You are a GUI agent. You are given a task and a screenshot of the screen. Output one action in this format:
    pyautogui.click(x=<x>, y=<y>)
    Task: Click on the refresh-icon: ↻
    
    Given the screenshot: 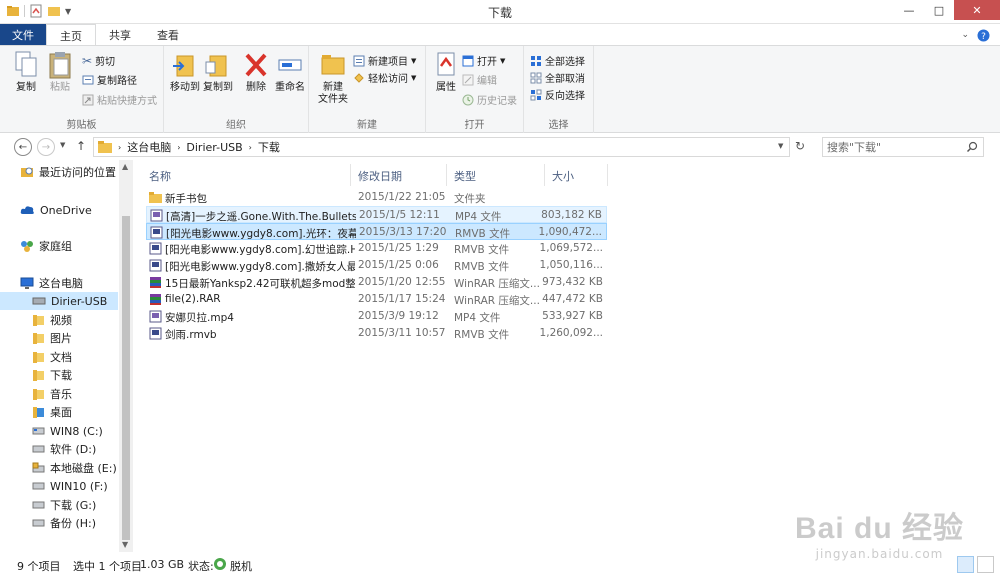 What is the action you would take?
    pyautogui.click(x=800, y=146)
    